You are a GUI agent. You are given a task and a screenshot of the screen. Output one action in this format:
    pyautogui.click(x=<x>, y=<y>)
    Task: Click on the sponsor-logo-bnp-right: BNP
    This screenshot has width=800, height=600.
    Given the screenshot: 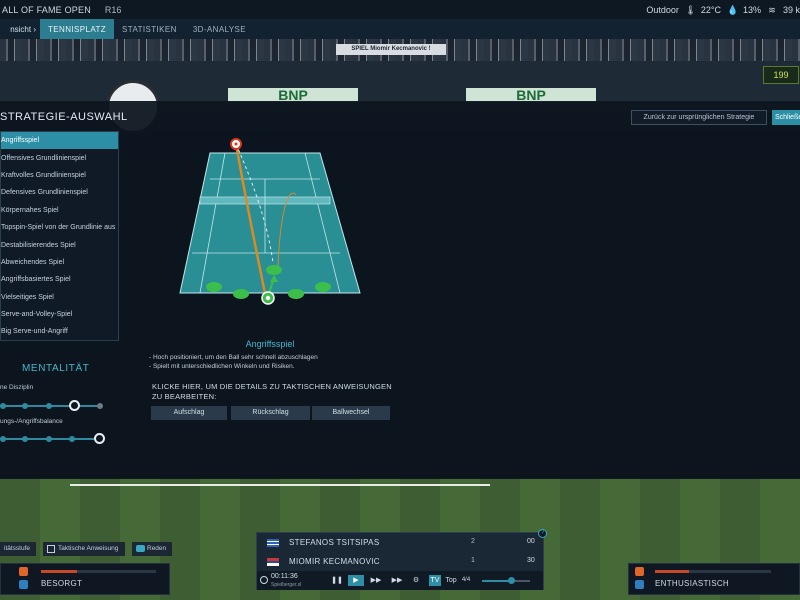 What is the action you would take?
    pyautogui.click(x=531, y=95)
    